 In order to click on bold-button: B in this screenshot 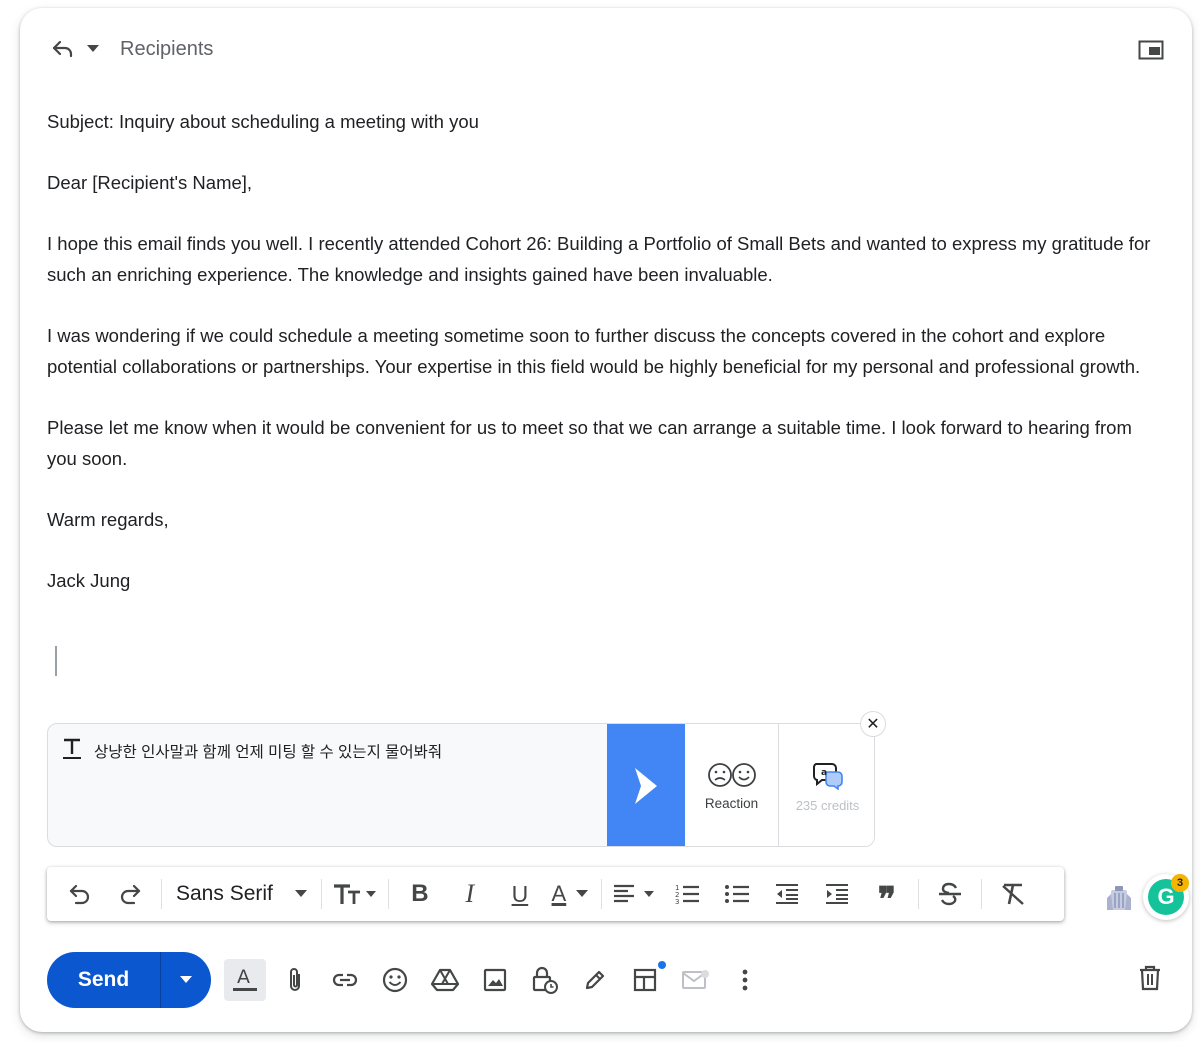, I will do `click(420, 894)`.